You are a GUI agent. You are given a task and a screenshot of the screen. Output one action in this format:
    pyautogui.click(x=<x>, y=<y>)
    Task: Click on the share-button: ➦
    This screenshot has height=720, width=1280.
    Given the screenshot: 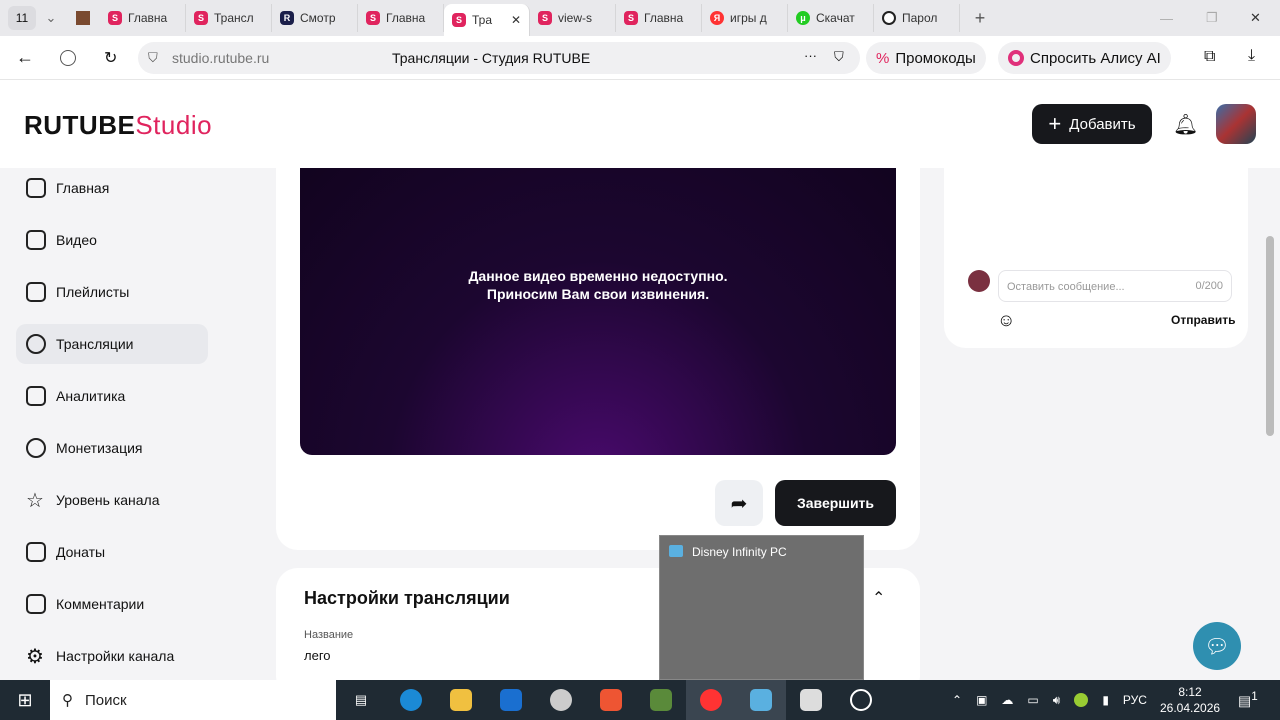 What is the action you would take?
    pyautogui.click(x=739, y=503)
    